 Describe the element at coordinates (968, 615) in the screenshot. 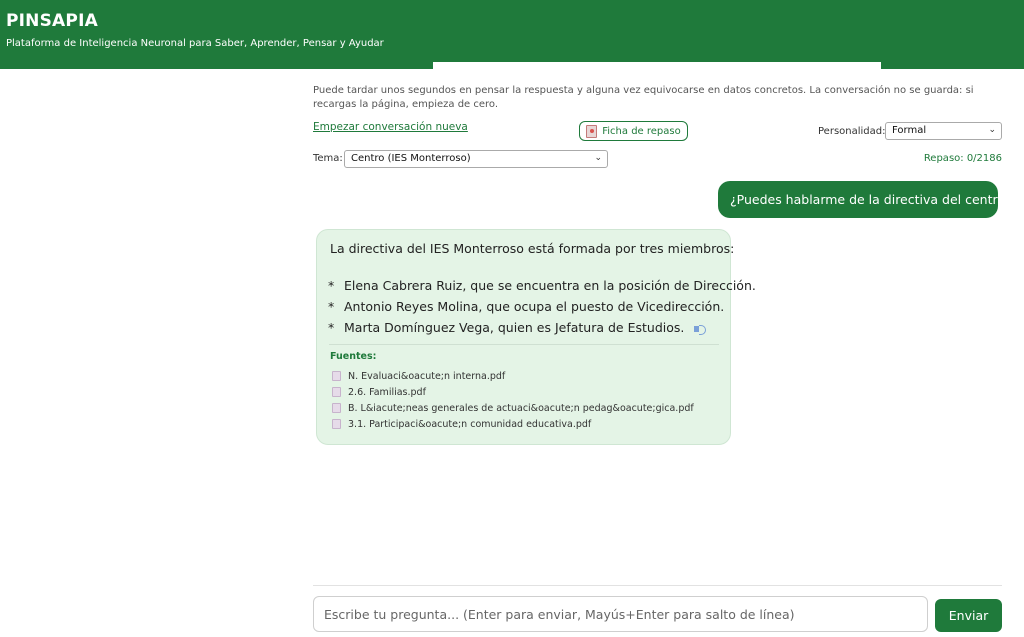

I see `send-button: Enviar` at that location.